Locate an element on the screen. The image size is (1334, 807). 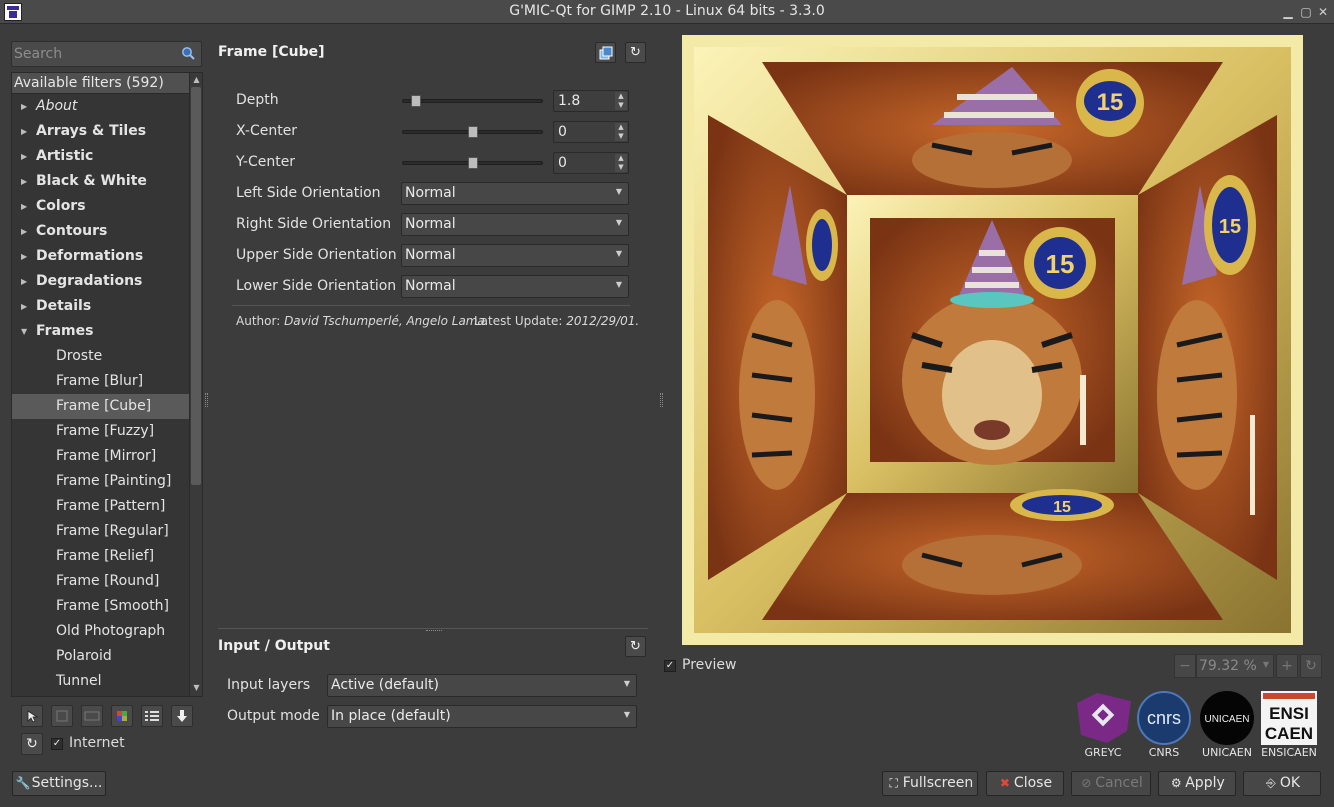
filter-item: ▶ Arrays & Tiles is located at coordinates (100, 131).